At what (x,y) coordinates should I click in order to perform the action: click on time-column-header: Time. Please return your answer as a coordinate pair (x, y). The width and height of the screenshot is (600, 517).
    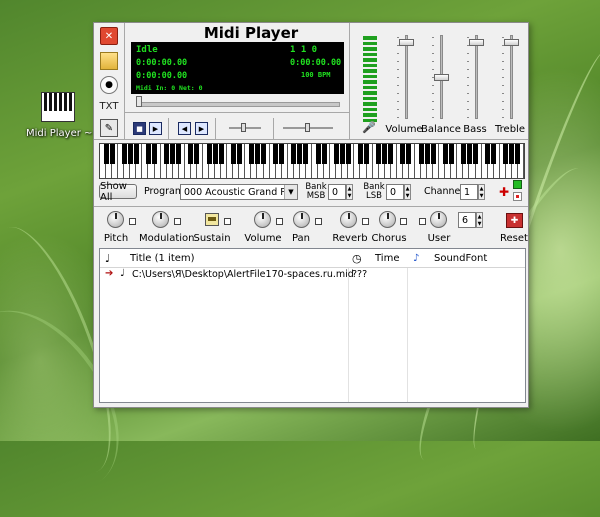
    Looking at the image, I should click on (387, 258).